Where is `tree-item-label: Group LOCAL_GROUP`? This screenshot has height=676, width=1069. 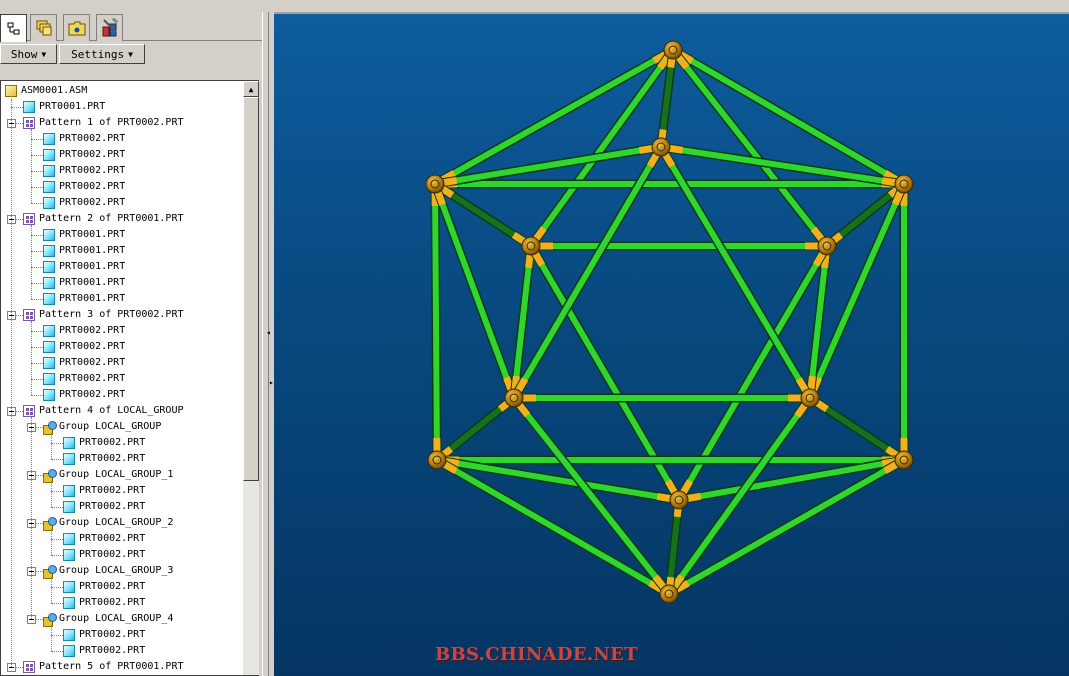
tree-item-label: Group LOCAL_GROUP is located at coordinates (110, 426).